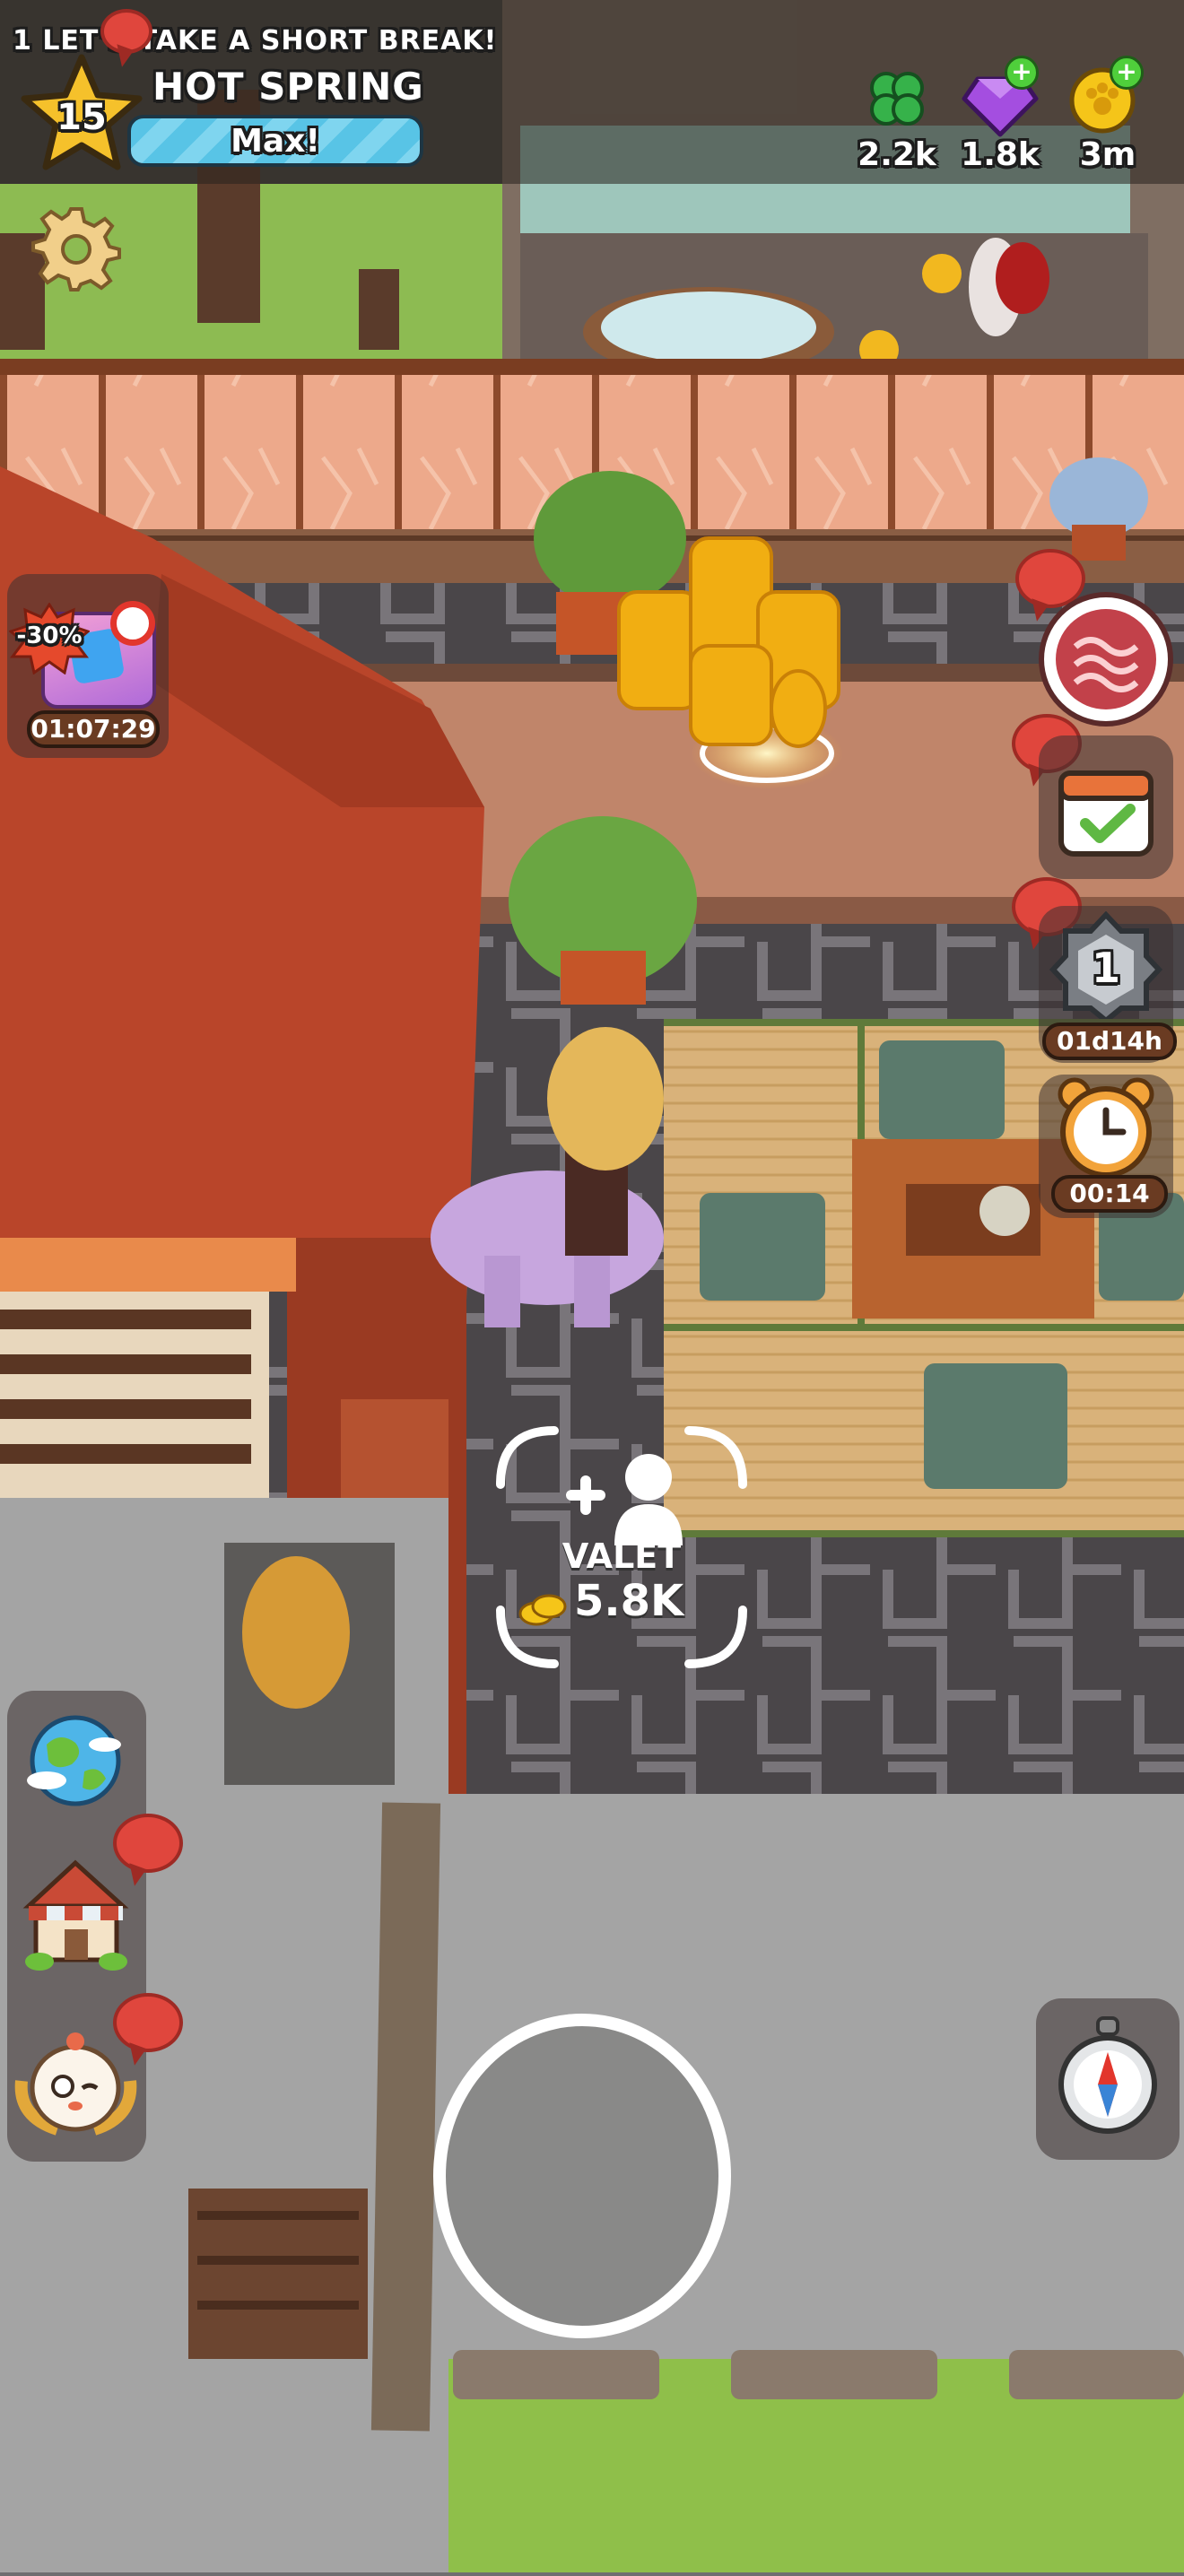 This screenshot has width=1184, height=2576. What do you see at coordinates (93, 729) in the screenshot?
I see `offer-timer: 01:07:29` at bounding box center [93, 729].